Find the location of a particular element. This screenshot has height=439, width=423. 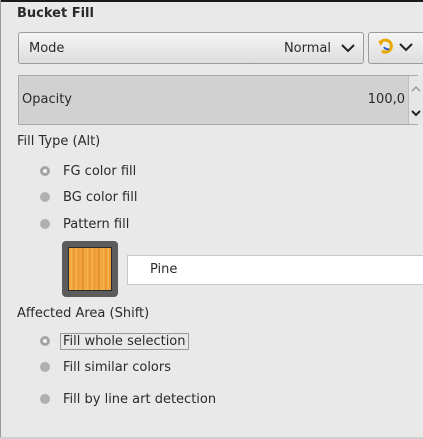

radio-fill-similar-colors: Fill similar colors is located at coordinates (105, 367).